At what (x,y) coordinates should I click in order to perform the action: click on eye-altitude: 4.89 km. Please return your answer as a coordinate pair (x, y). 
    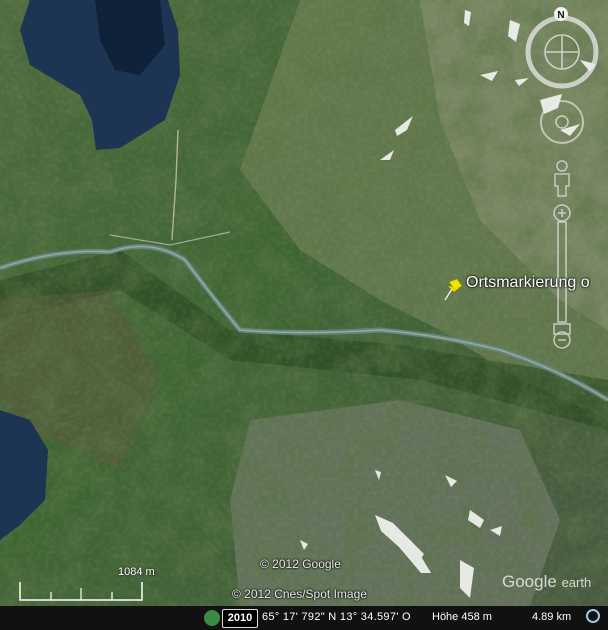
    Looking at the image, I should click on (552, 617).